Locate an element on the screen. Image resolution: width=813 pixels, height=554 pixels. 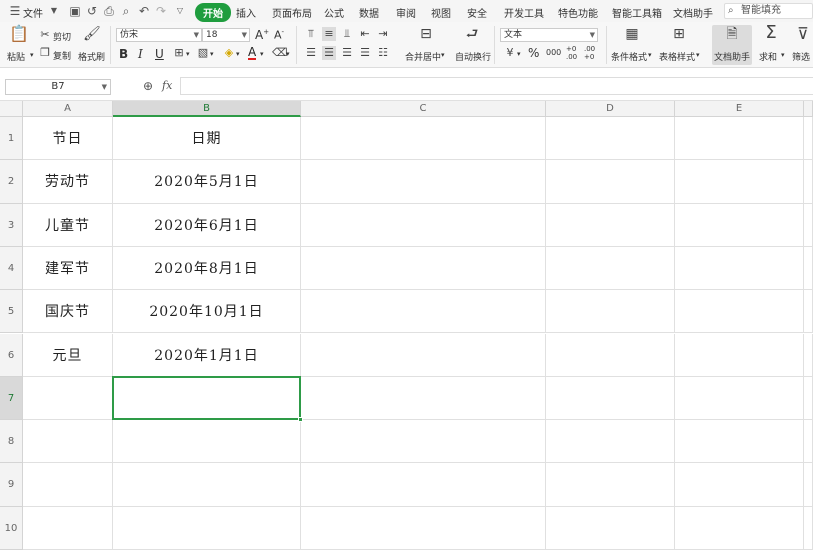
chevron-down-icon: ▼ is located at coordinates (54, 11).